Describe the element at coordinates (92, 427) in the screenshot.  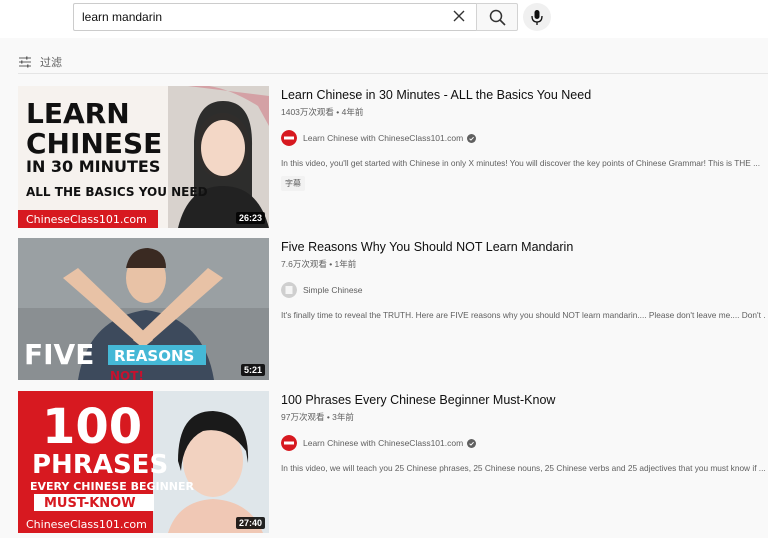
I see `svg-text: 100` at that location.